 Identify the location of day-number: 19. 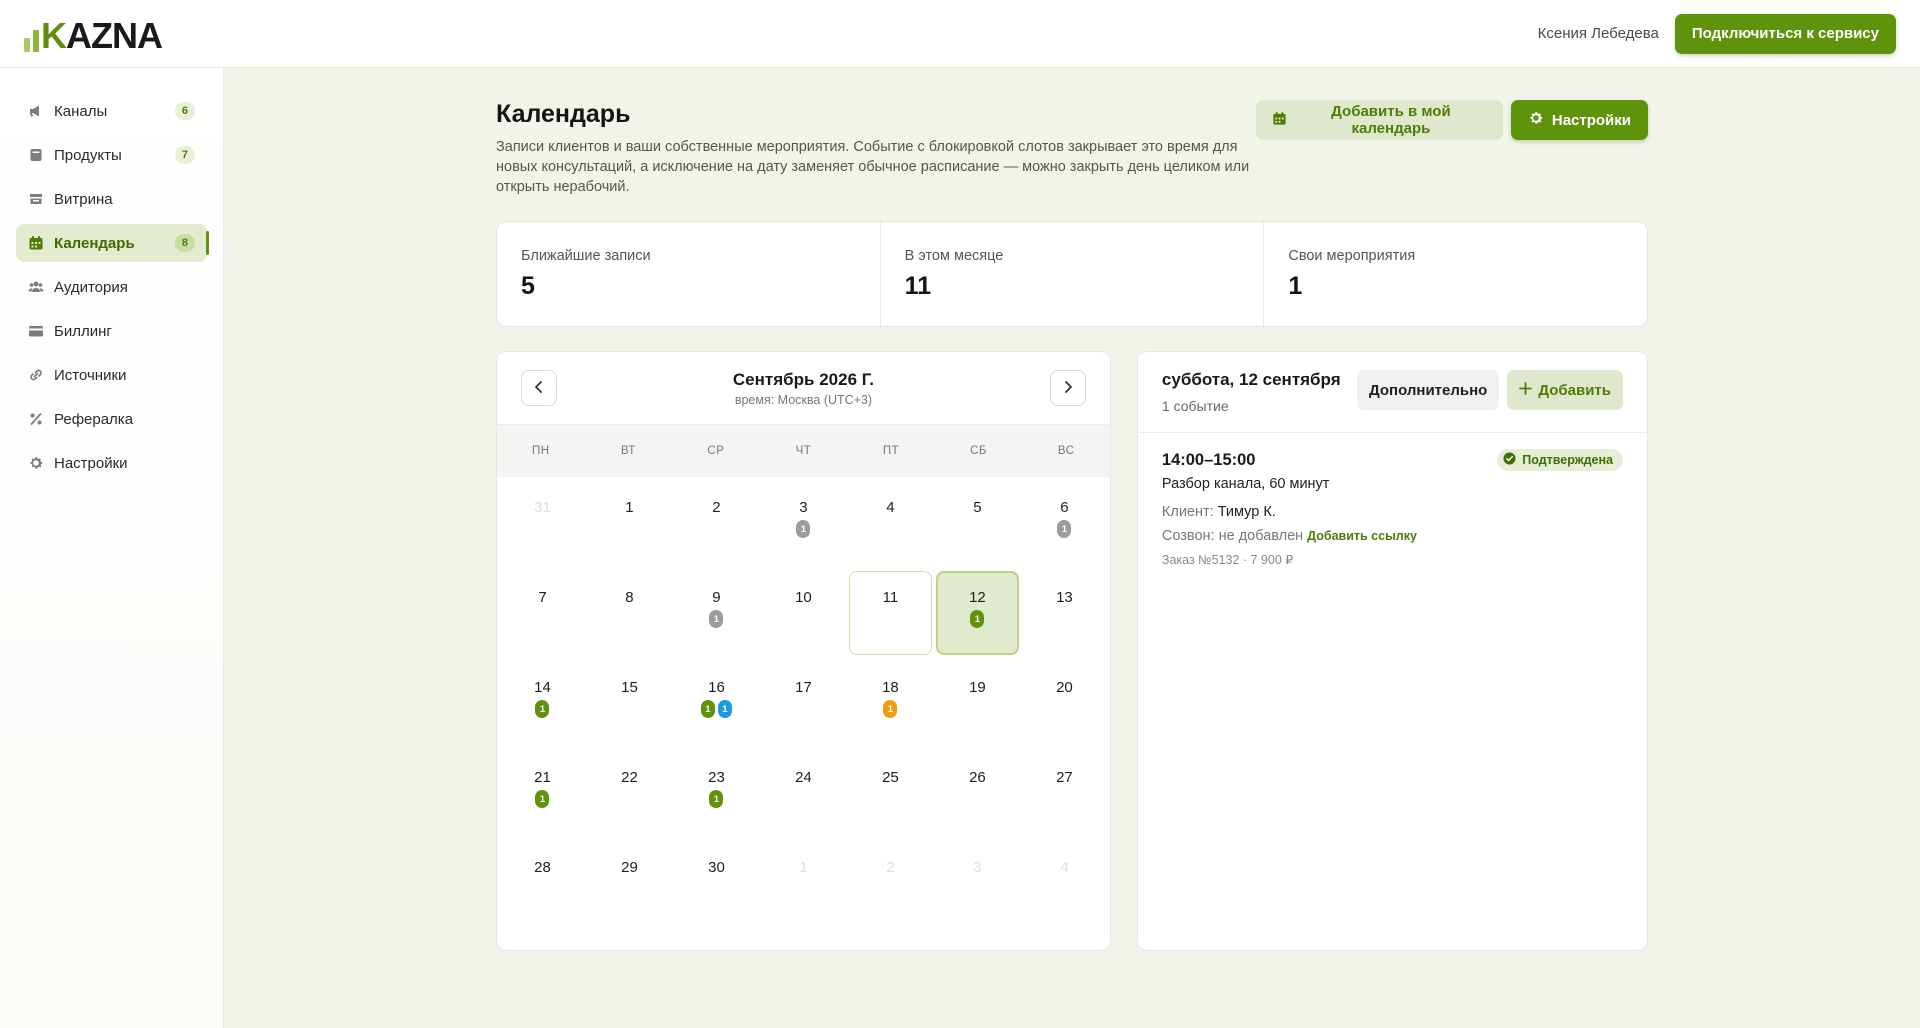
(977, 687).